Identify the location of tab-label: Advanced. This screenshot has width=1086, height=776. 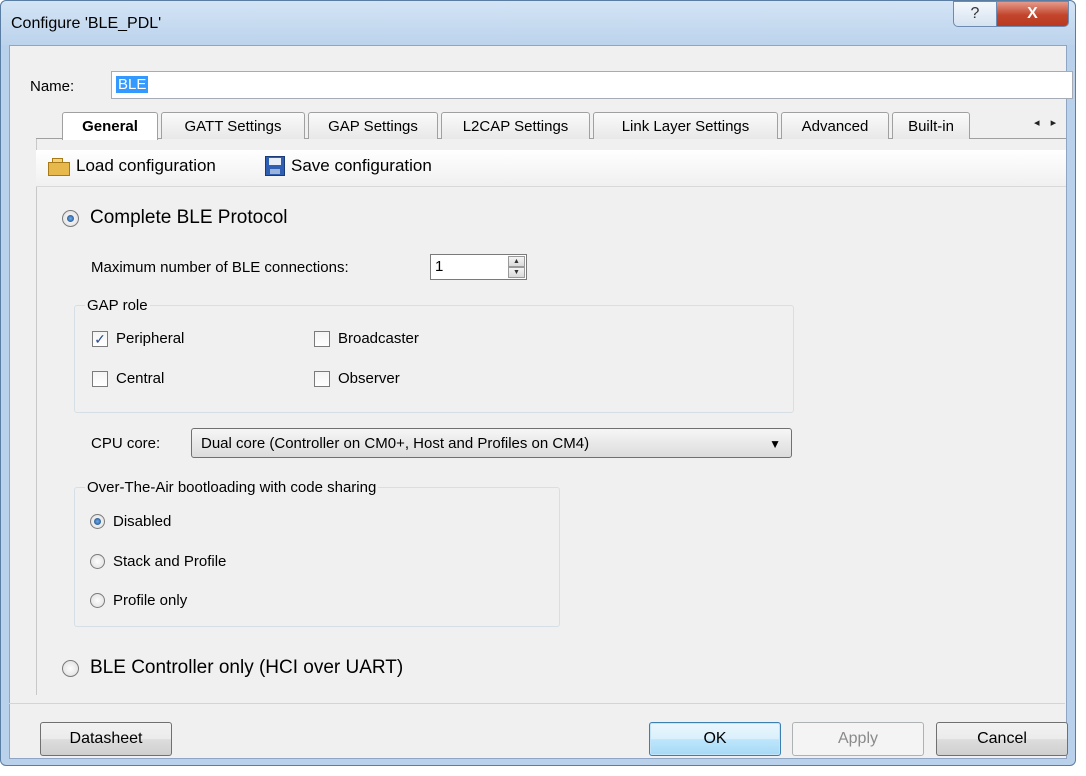
(835, 126).